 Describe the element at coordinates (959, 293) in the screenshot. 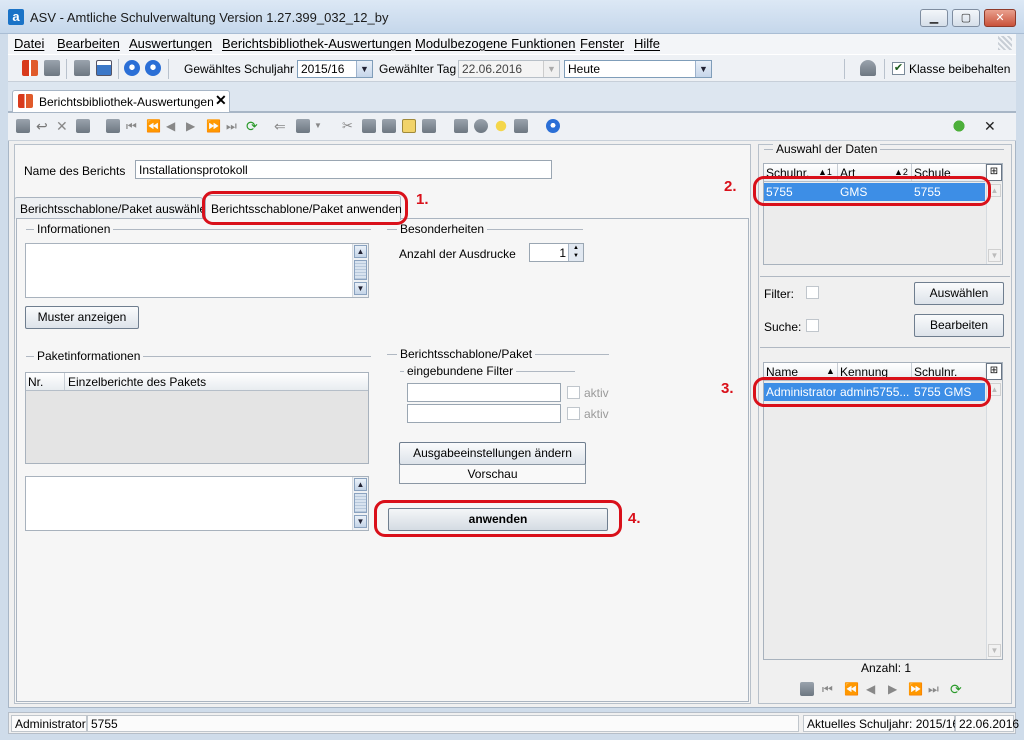

I see `auswaehlen-button: Auswählen` at that location.